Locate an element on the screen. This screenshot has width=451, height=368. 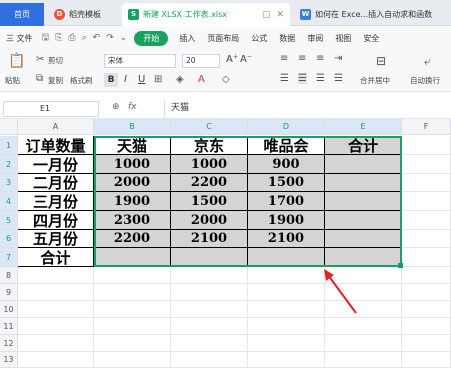
tab-page-layout: 页面布局 is located at coordinates (223, 38).